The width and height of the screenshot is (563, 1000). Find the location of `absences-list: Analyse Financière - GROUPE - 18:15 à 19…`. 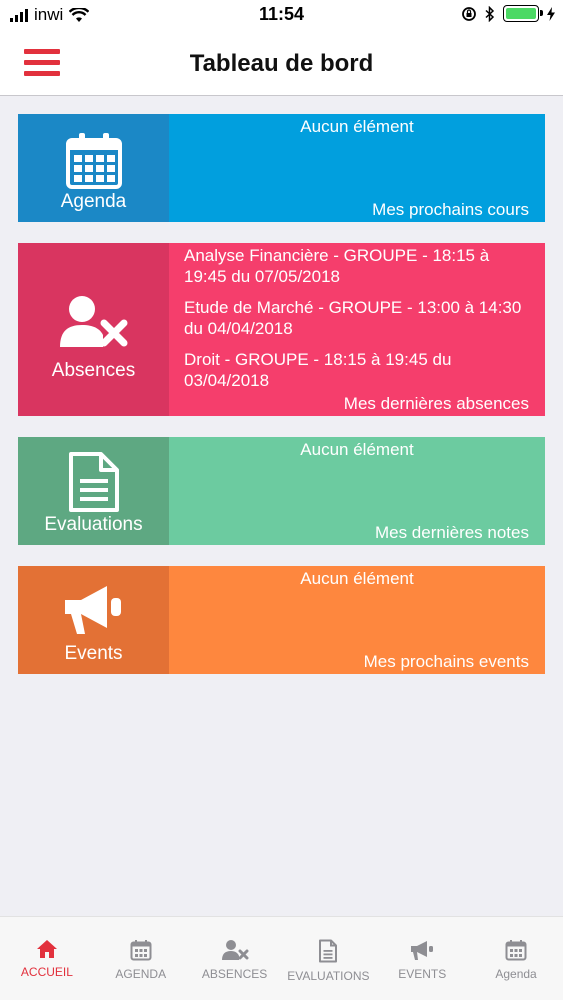

absences-list: Analyse Financière - GROUPE - 18:15 à 19… is located at coordinates (358, 323).